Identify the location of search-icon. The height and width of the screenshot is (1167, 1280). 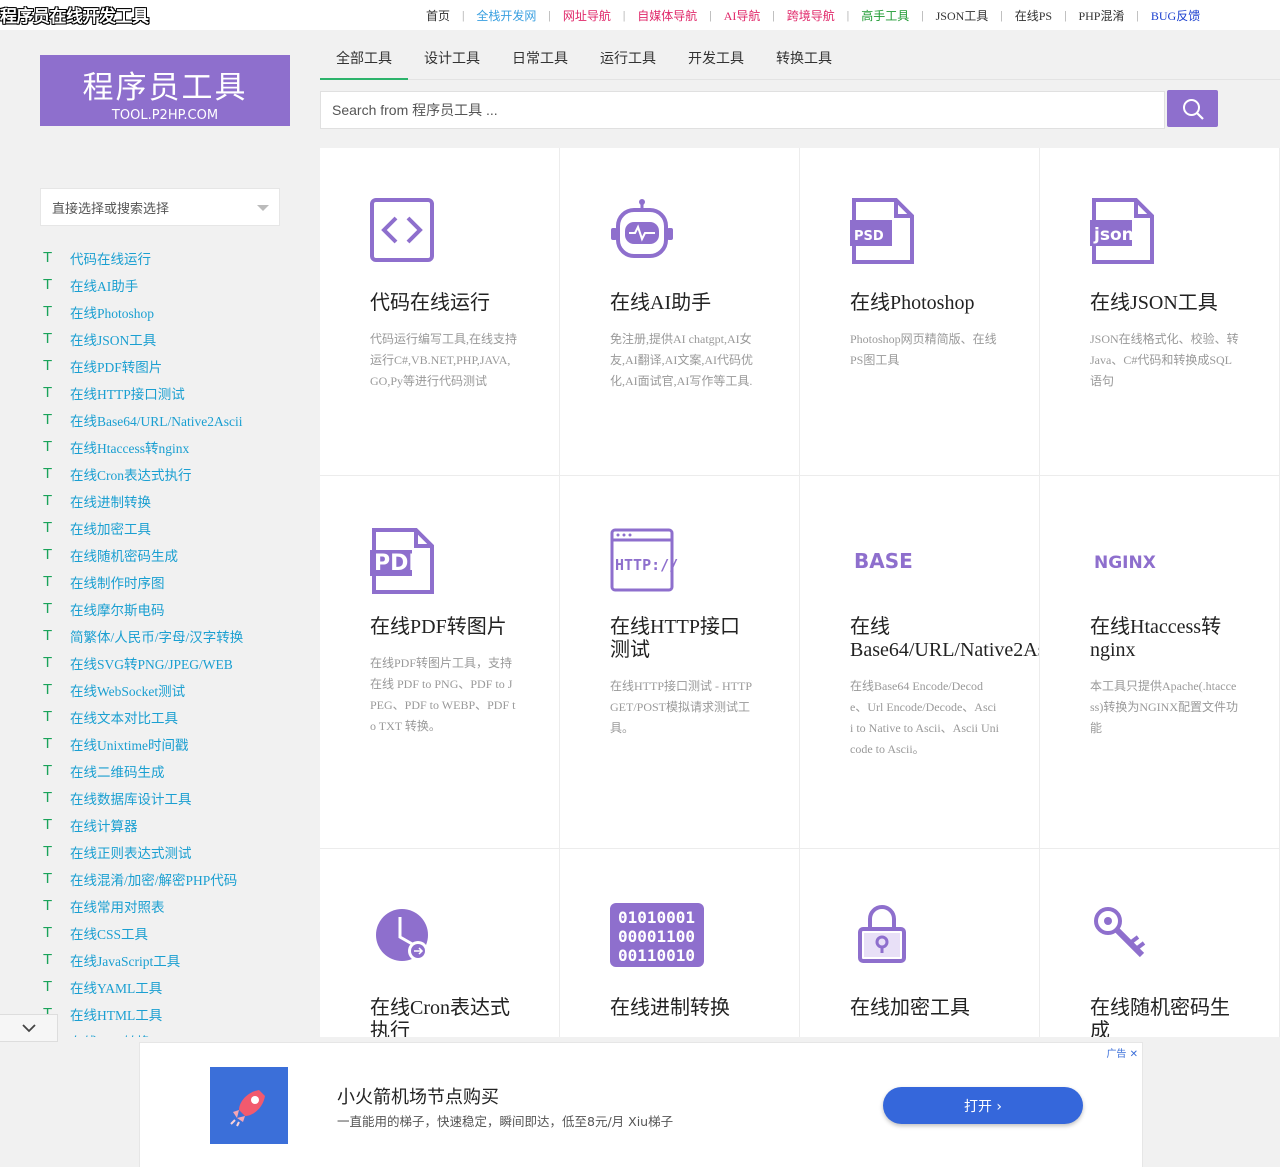
(1193, 109).